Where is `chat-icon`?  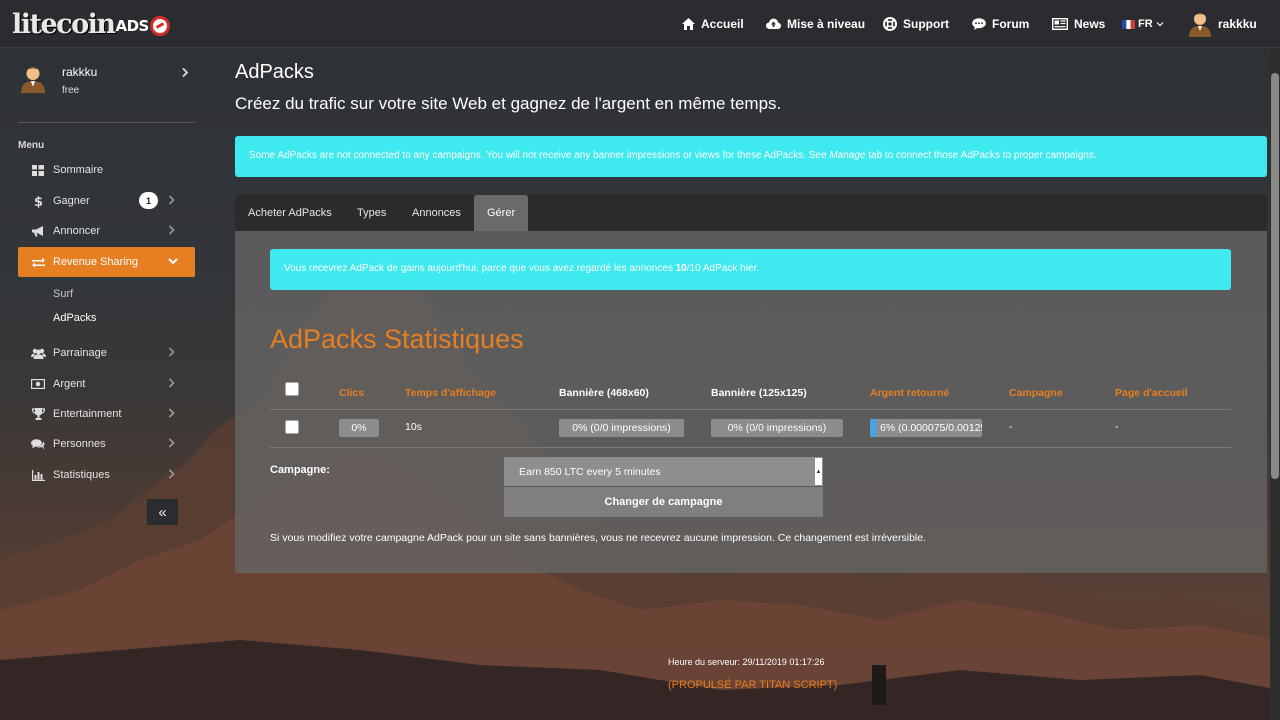
chat-icon is located at coordinates (979, 24).